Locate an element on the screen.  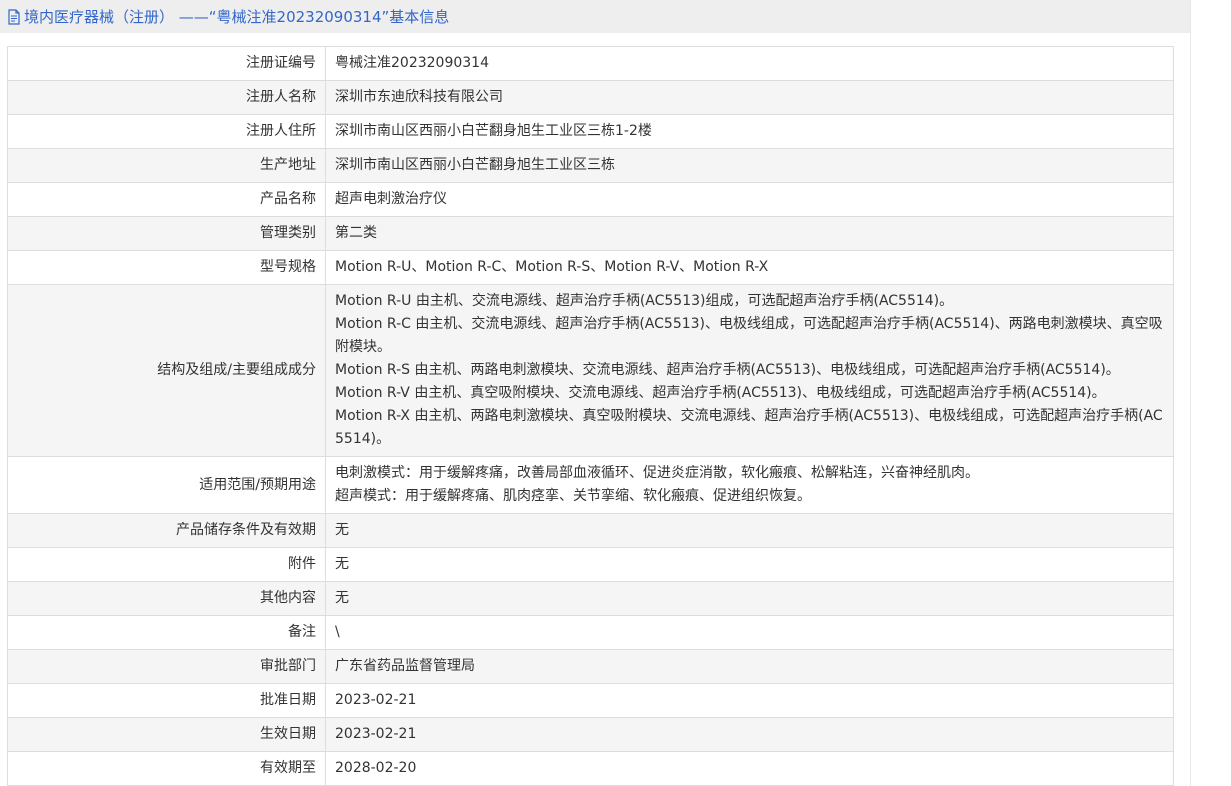
field-label: 结构及组成/主要组成成分 is located at coordinates (166, 370).